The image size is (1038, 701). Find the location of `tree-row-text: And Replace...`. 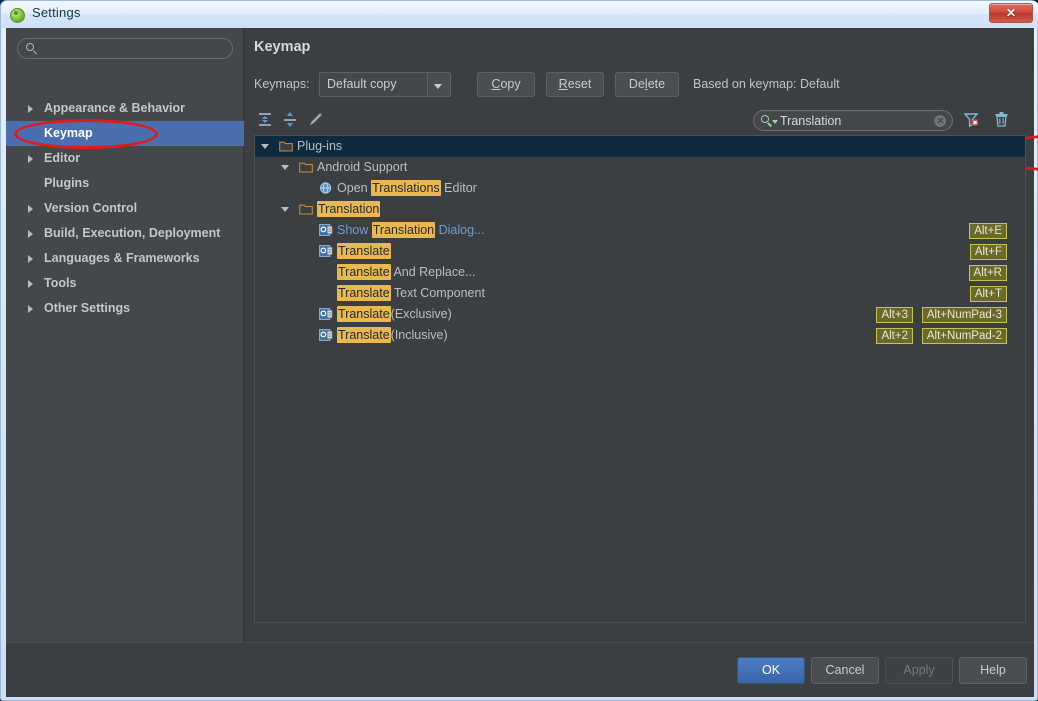

tree-row-text: And Replace... is located at coordinates (433, 272).